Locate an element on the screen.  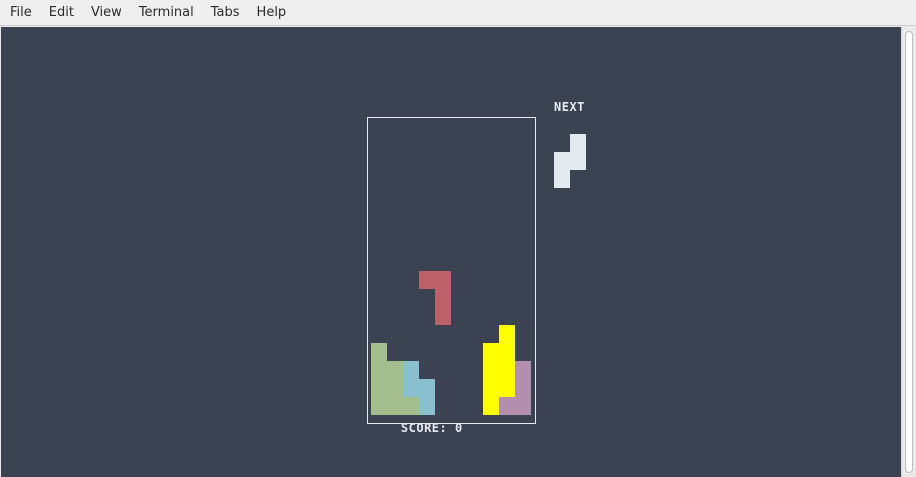
game-board is located at coordinates (451, 270).